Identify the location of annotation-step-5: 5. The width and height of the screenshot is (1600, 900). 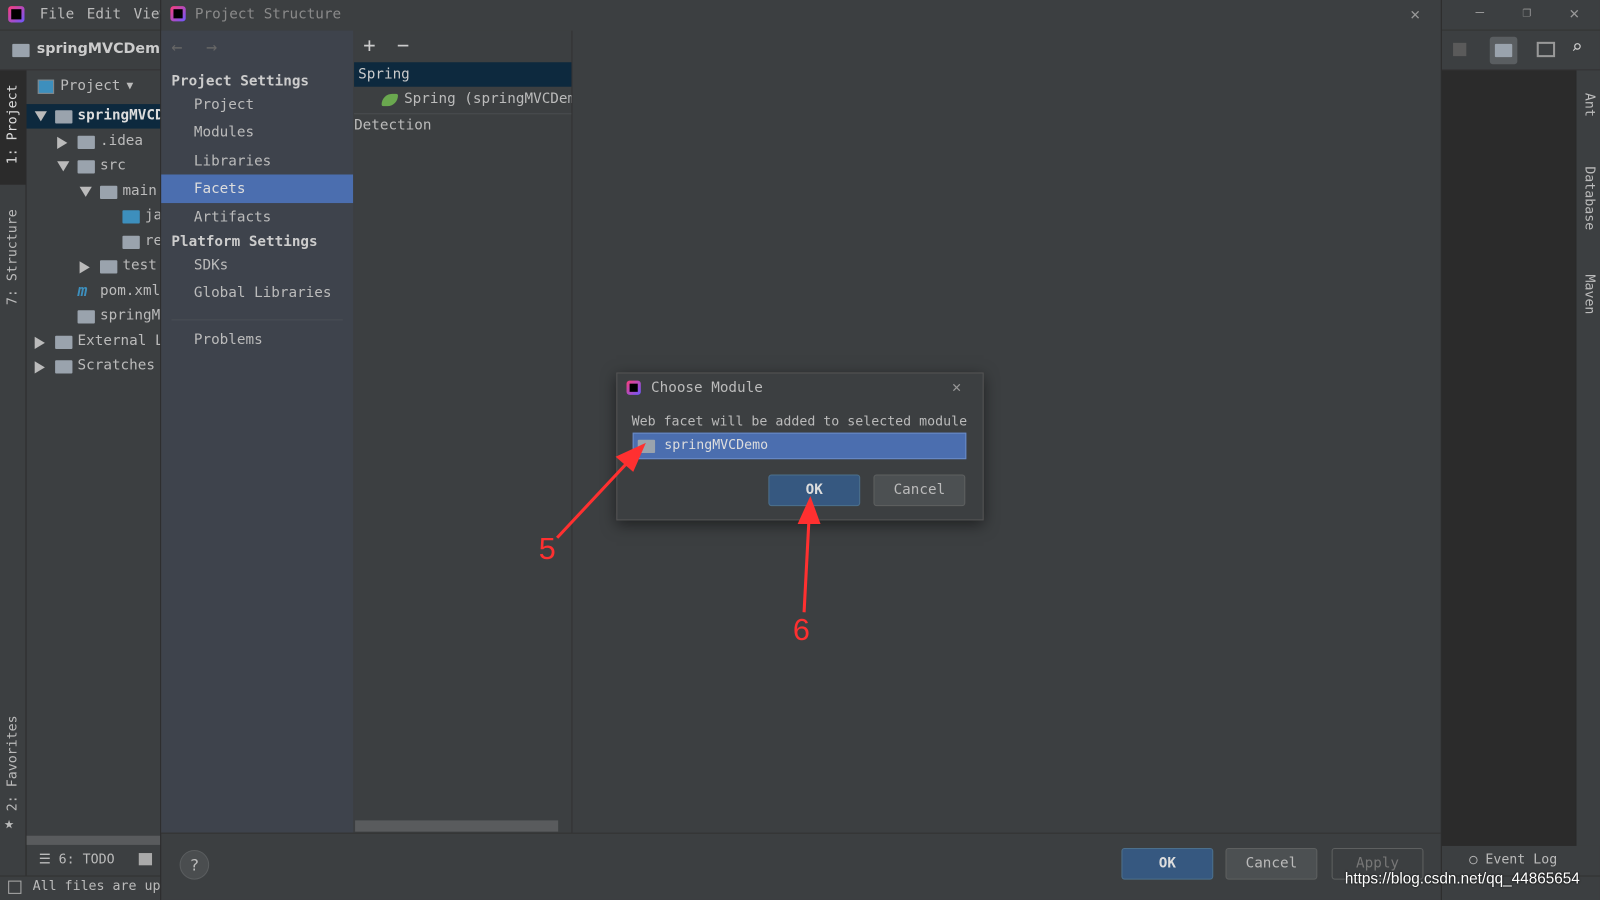
(547, 549).